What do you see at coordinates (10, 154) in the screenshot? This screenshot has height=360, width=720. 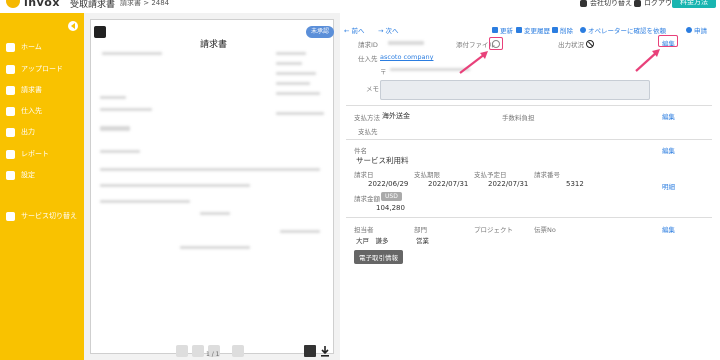 I see `report-icon` at bounding box center [10, 154].